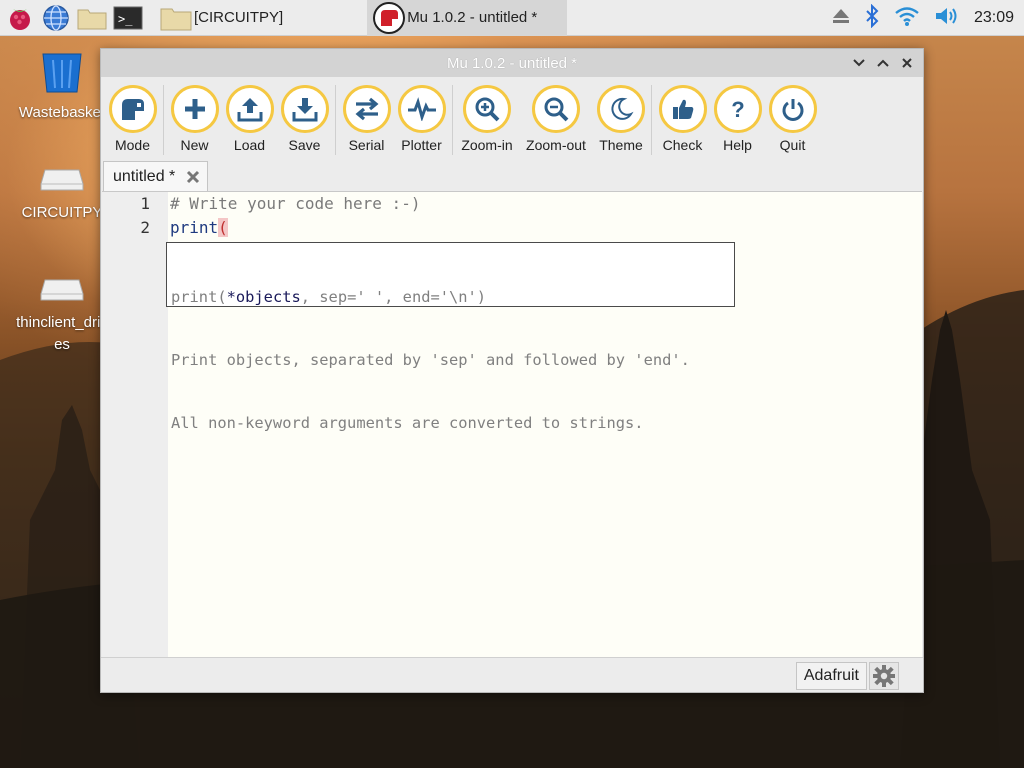 The width and height of the screenshot is (1024, 768). I want to click on load-button: Load, so click(249, 119).